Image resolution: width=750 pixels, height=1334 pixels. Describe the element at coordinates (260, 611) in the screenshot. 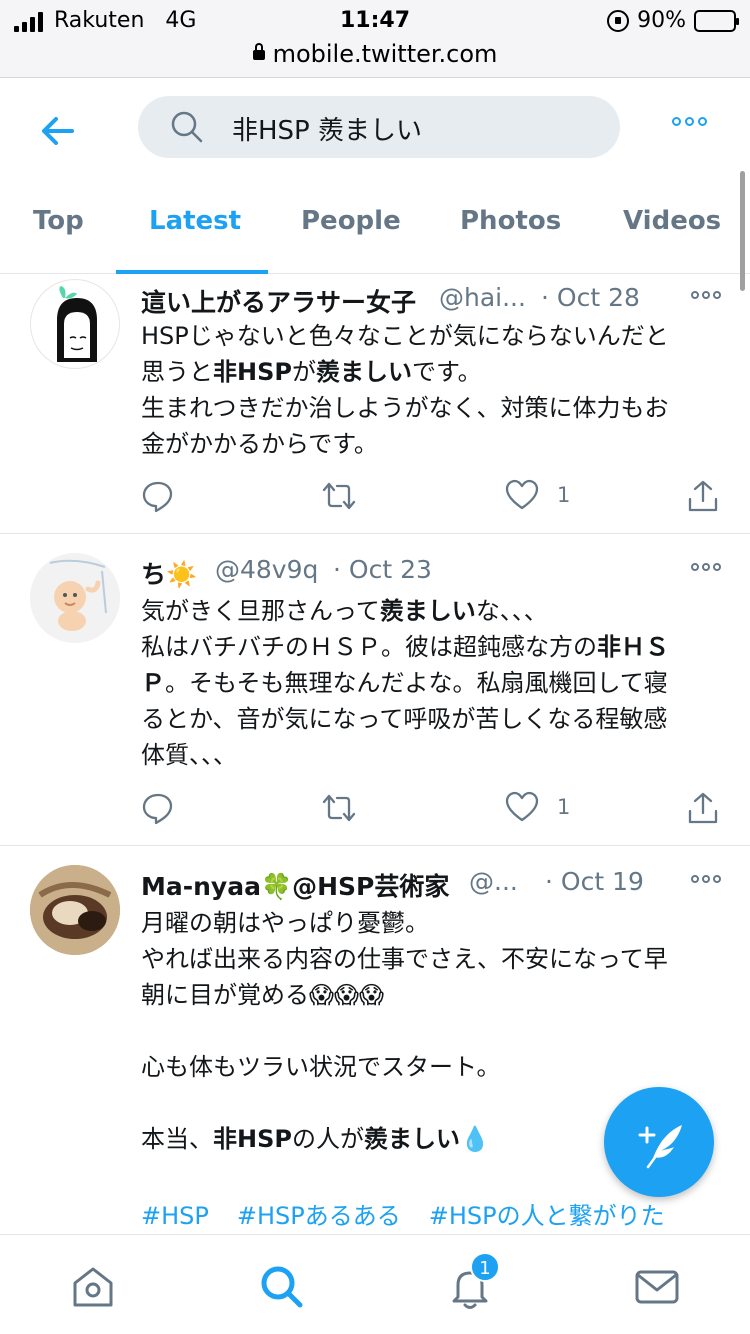

I see `text-segment: 気がきく旦那さんって` at that location.